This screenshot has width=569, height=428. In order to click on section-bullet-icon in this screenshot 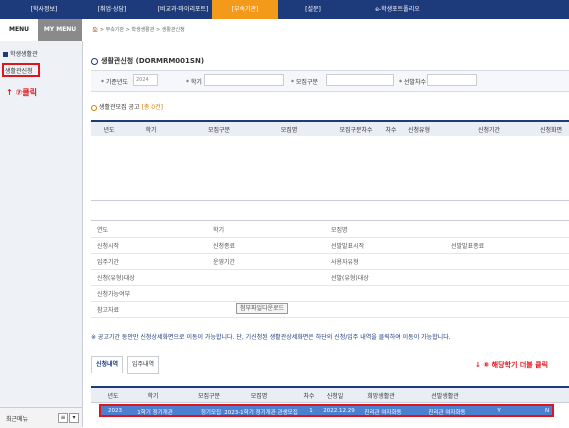, I will do `click(94, 107)`.